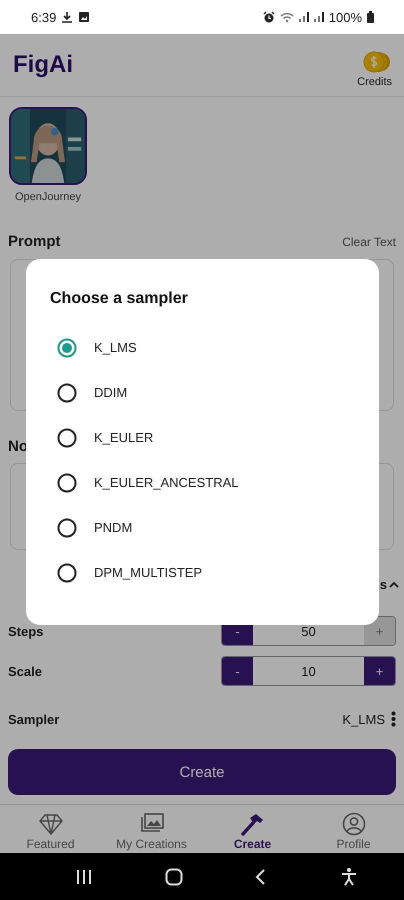  What do you see at coordinates (393, 719) in the screenshot?
I see `more-icon` at bounding box center [393, 719].